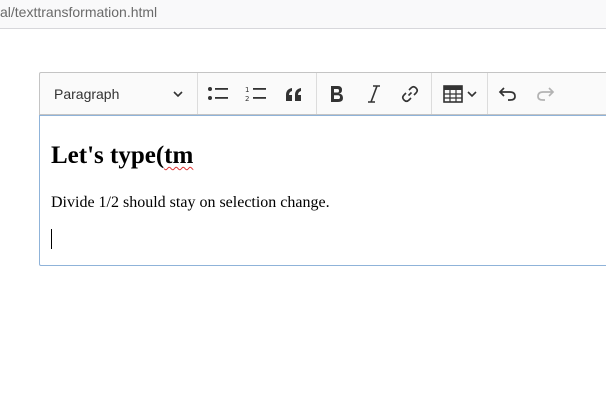 This screenshot has width=606, height=404. I want to click on link-button, so click(410, 93).